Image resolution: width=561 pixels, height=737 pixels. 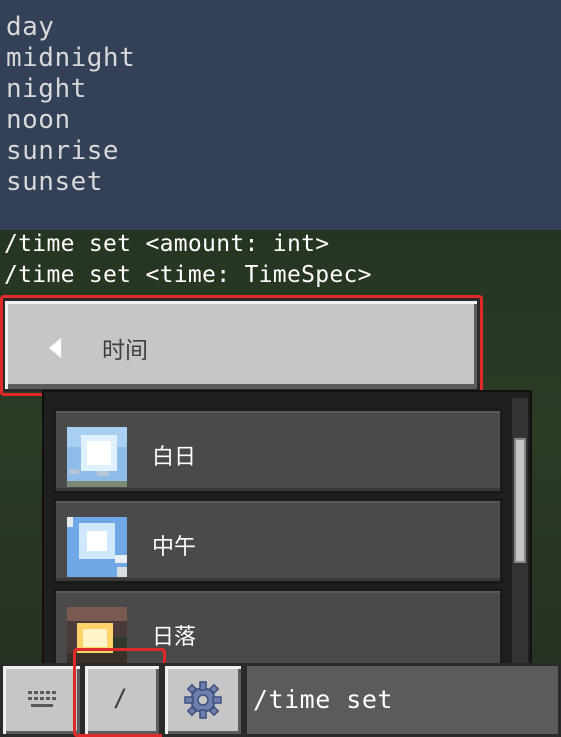 What do you see at coordinates (278, 541) in the screenshot?
I see `preset-item-noon: 中午` at bounding box center [278, 541].